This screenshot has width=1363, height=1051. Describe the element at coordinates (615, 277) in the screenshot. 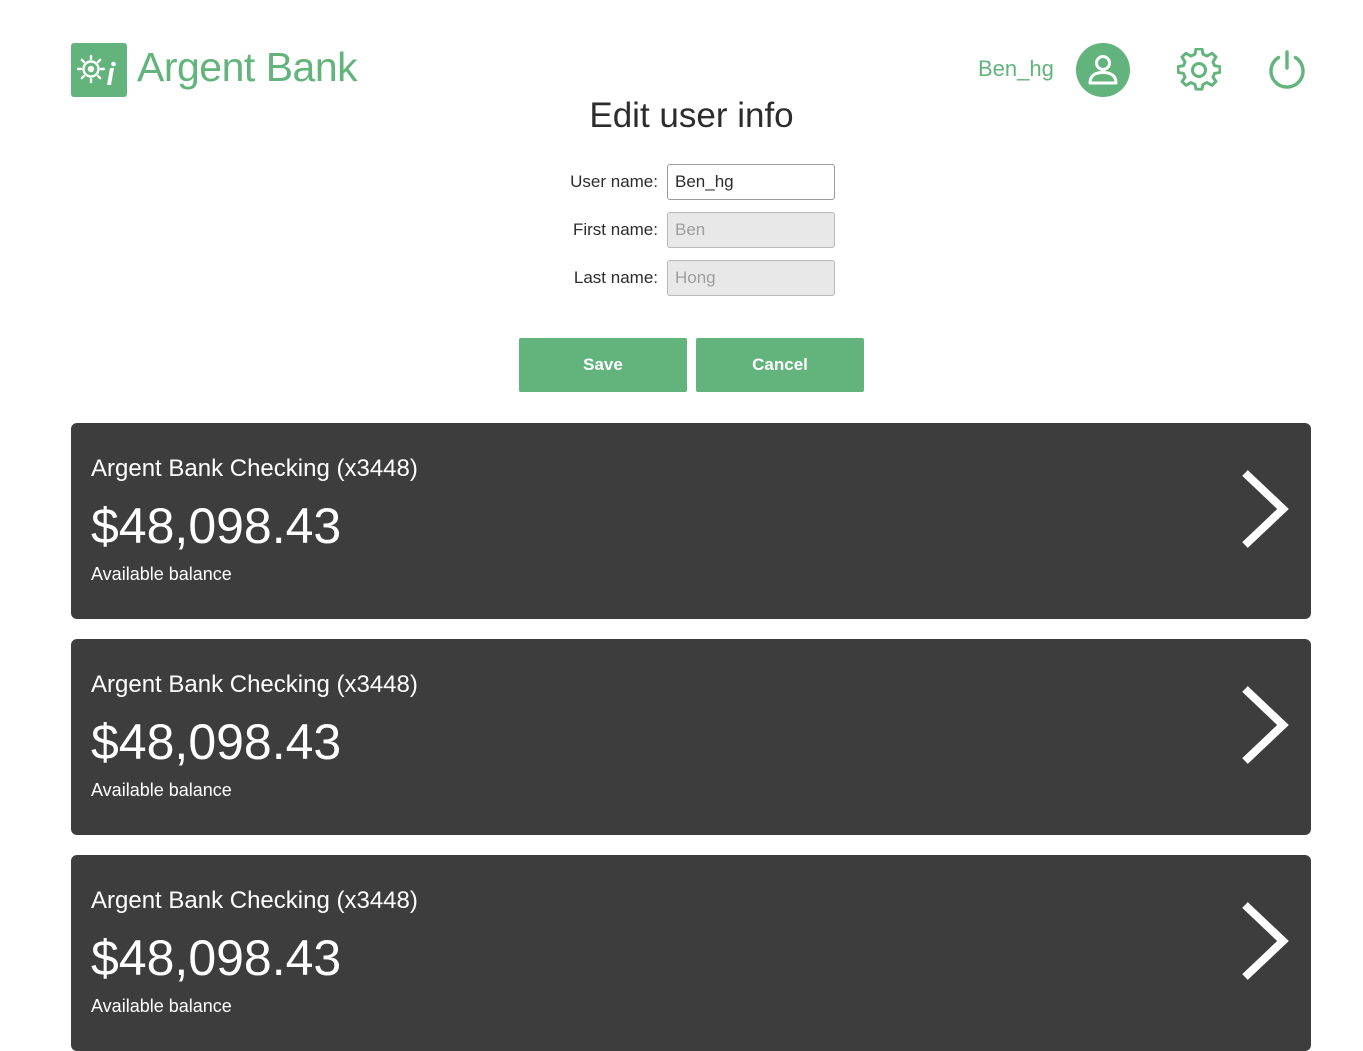

I see `lastname-label: Last name:` at that location.